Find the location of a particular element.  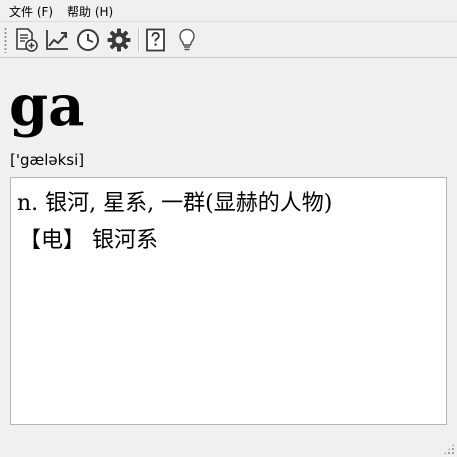

resize-grip is located at coordinates (449, 449).